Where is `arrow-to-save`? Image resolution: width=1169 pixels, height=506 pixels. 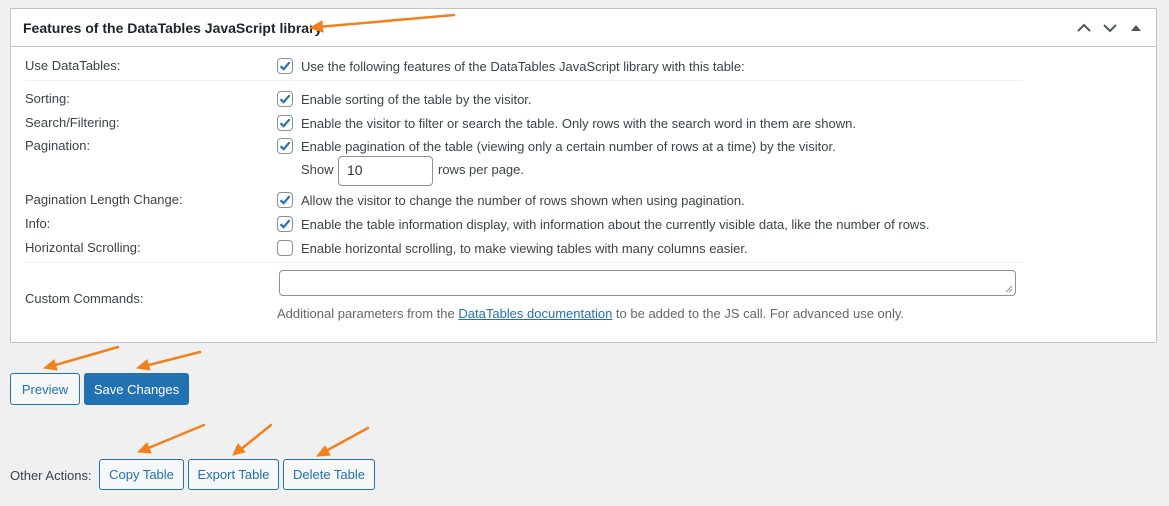
arrow-to-save is located at coordinates (172, 359).